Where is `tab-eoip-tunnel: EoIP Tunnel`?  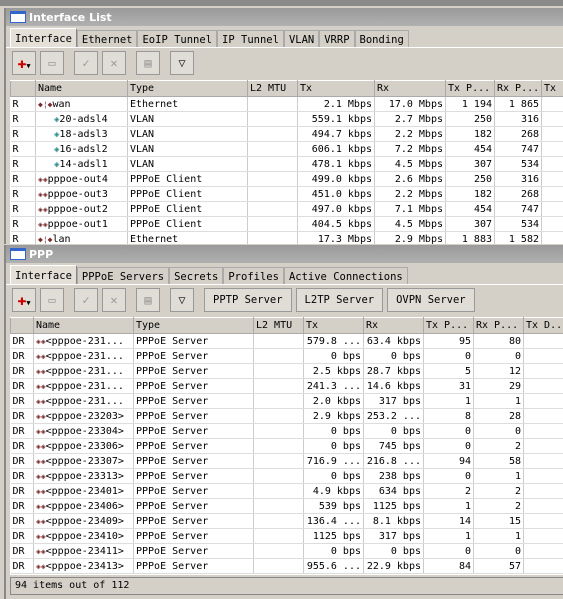 tab-eoip-tunnel: EoIP Tunnel is located at coordinates (177, 38).